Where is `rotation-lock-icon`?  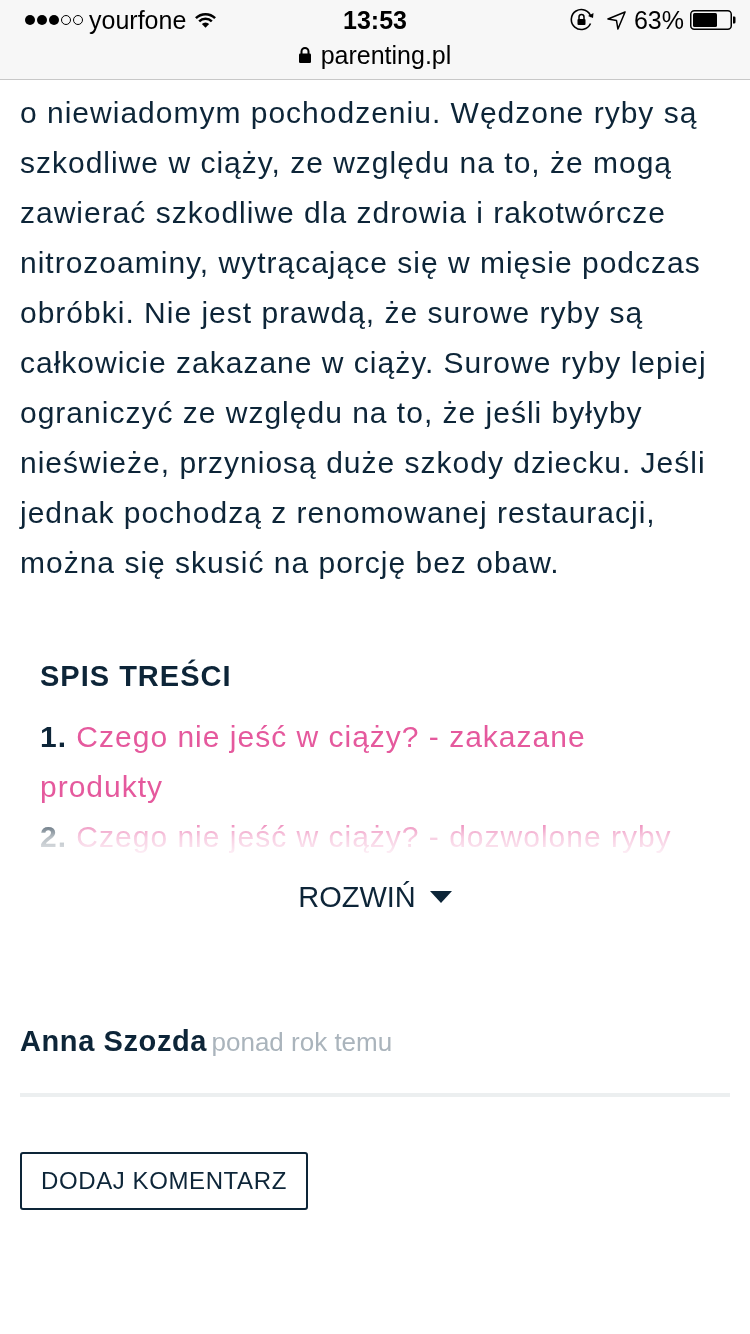
rotation-lock-icon is located at coordinates (581, 20).